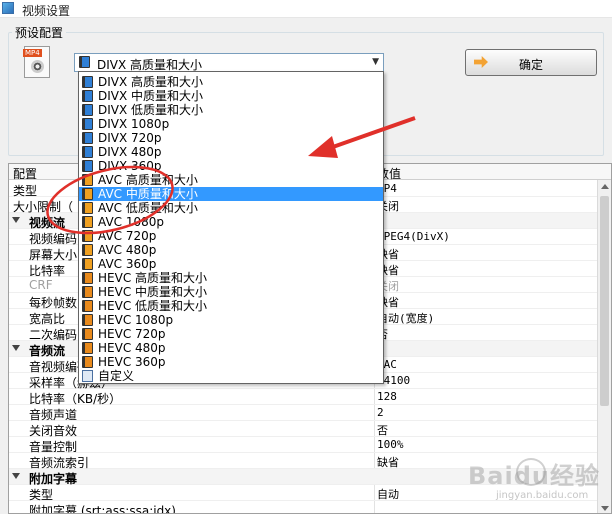  I want to click on dropdown-option: DIVX 1080p, so click(231, 124).